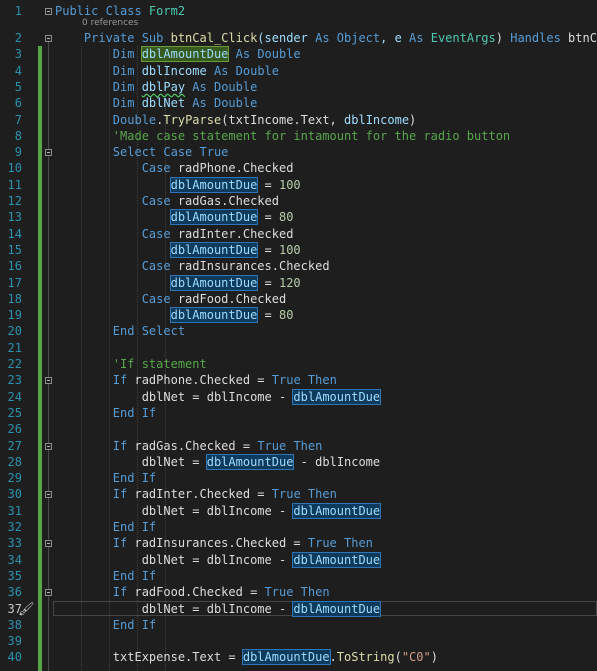 The height and width of the screenshot is (671, 597). What do you see at coordinates (171, 299) in the screenshot?
I see `code-text: Case radFood.Checked` at bounding box center [171, 299].